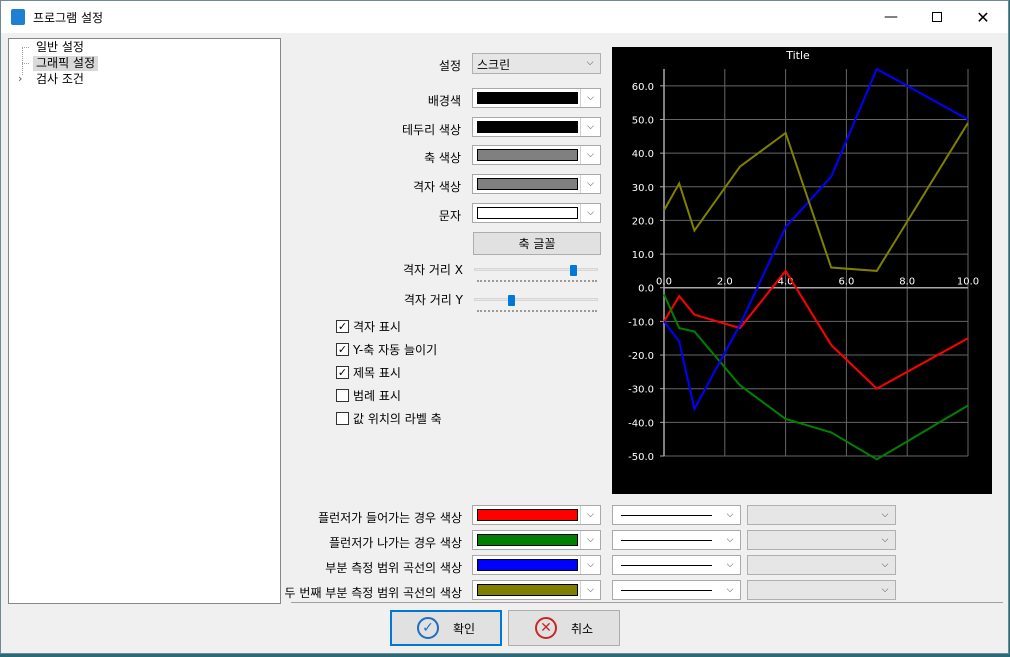 The width and height of the screenshot is (1010, 657). Describe the element at coordinates (536, 155) in the screenshot. I see `axis-color-combo: ⌵` at that location.